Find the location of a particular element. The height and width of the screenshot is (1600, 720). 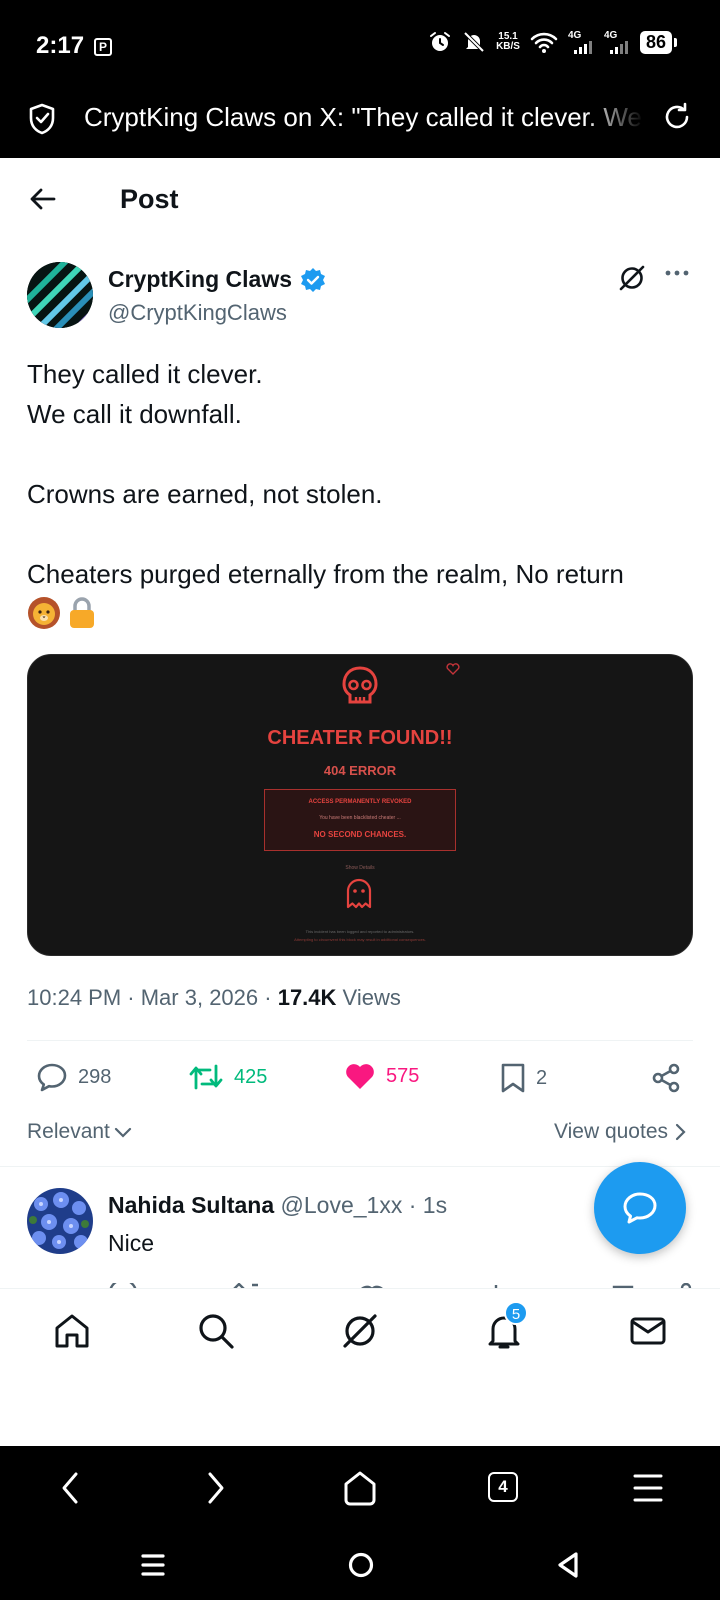

verified-badge-icon is located at coordinates (313, 279).